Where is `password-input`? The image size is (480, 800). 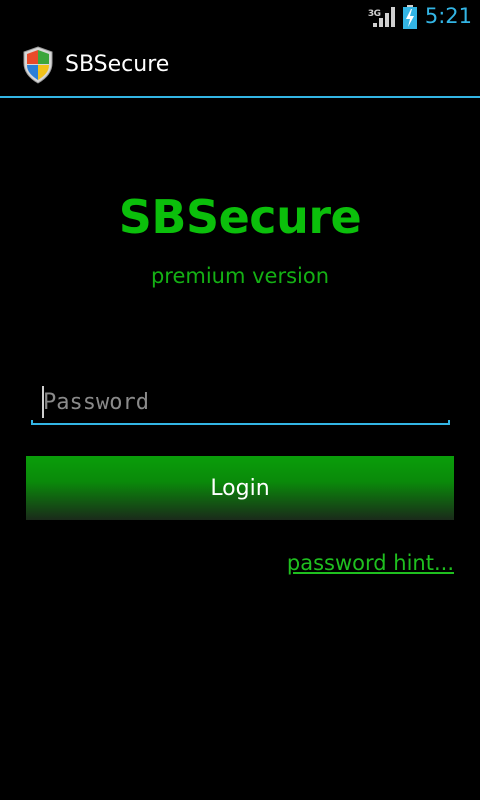 password-input is located at coordinates (240, 402).